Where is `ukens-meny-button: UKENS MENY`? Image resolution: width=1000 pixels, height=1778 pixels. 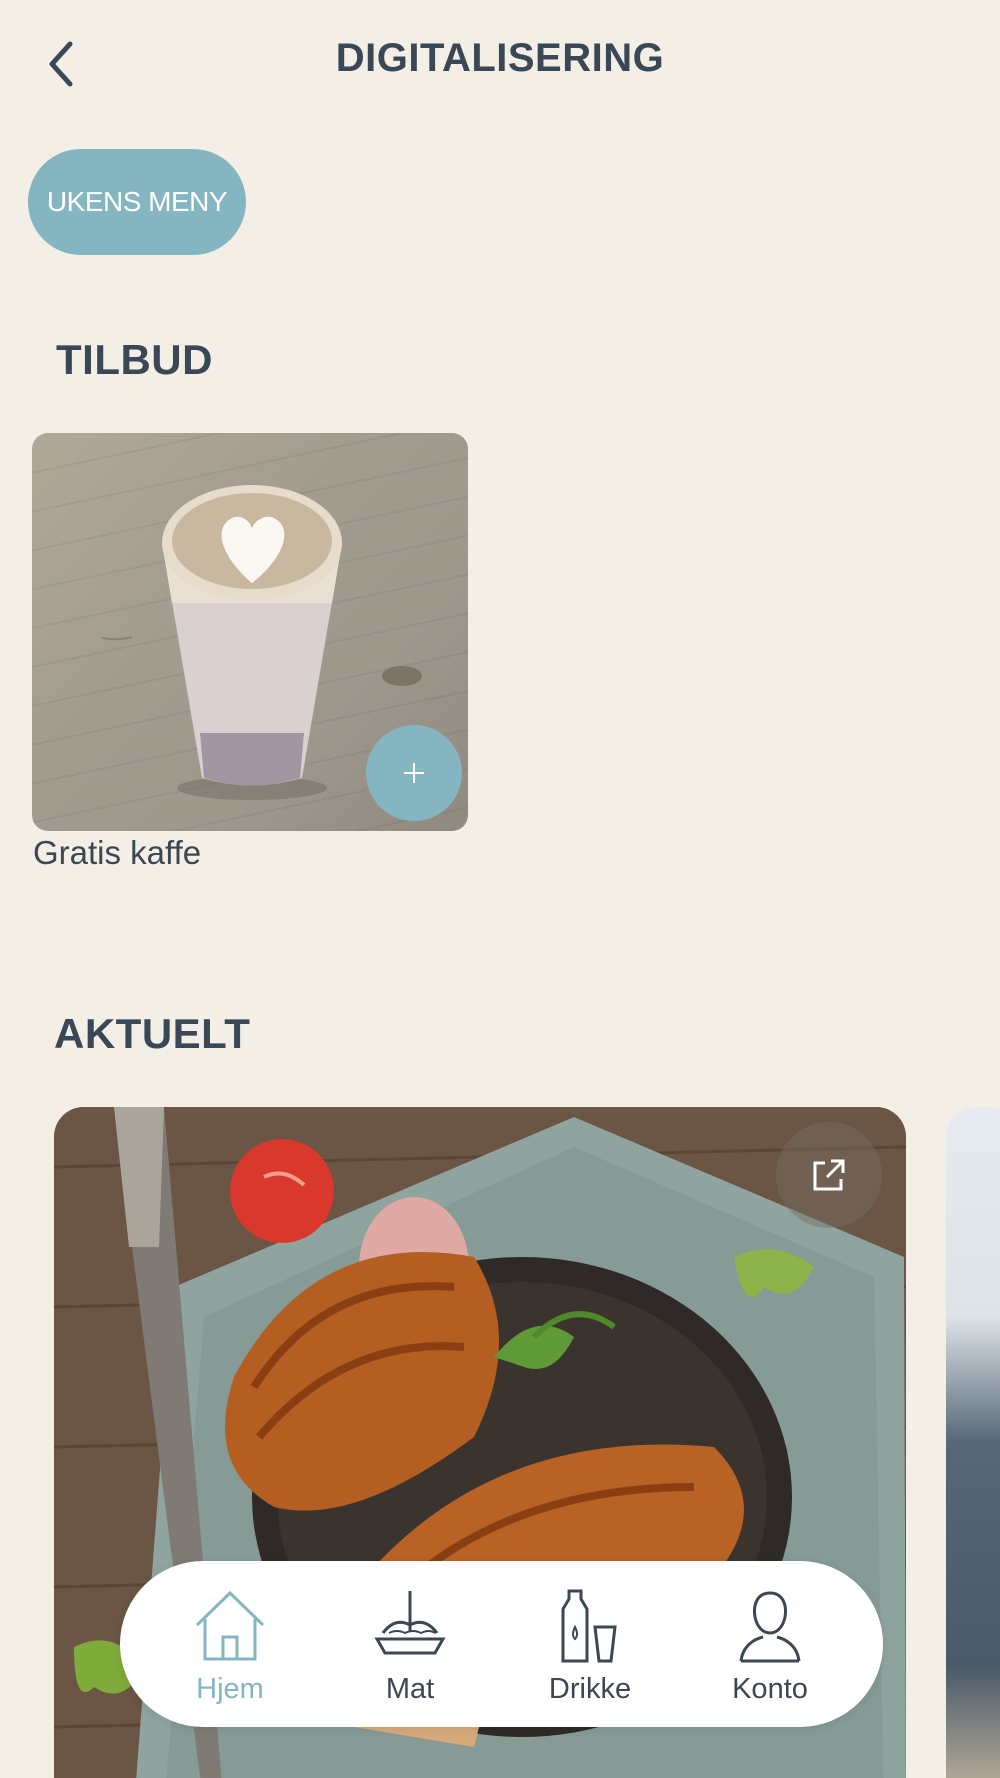
ukens-meny-button: UKENS MENY is located at coordinates (137, 202).